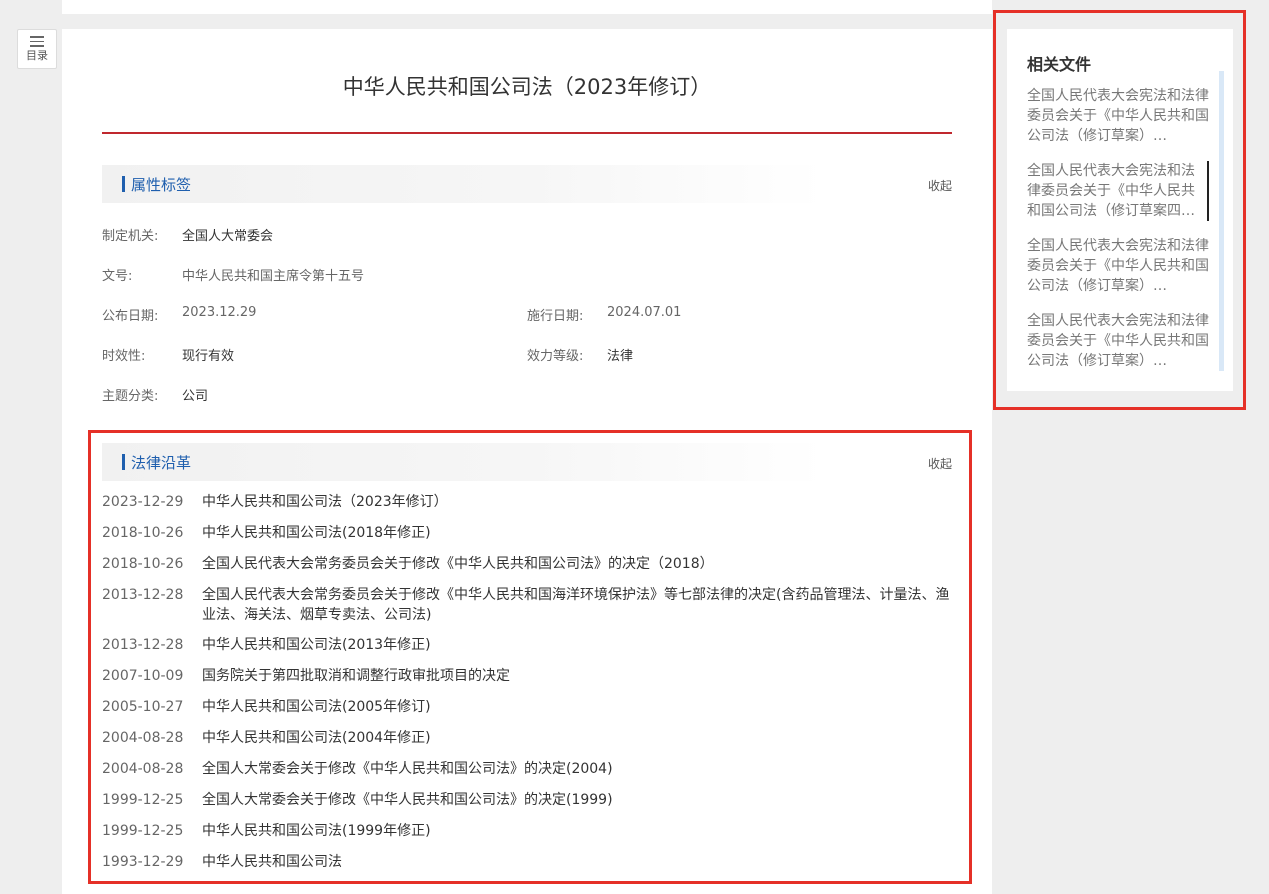  Describe the element at coordinates (228, 236) in the screenshot. I see `attr-value: 全国人大常委会` at that location.